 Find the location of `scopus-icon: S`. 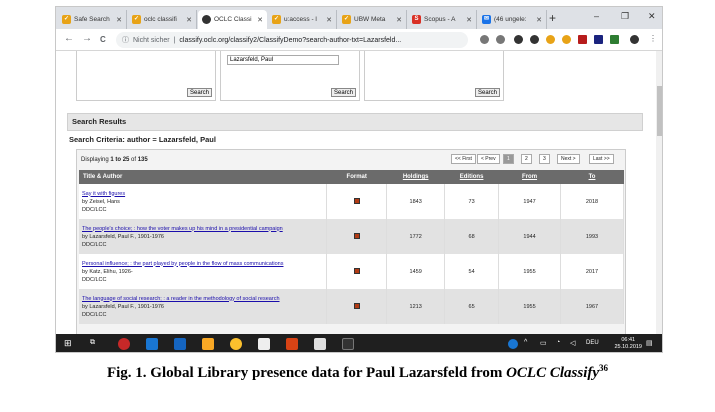

scopus-icon: S is located at coordinates (416, 19).